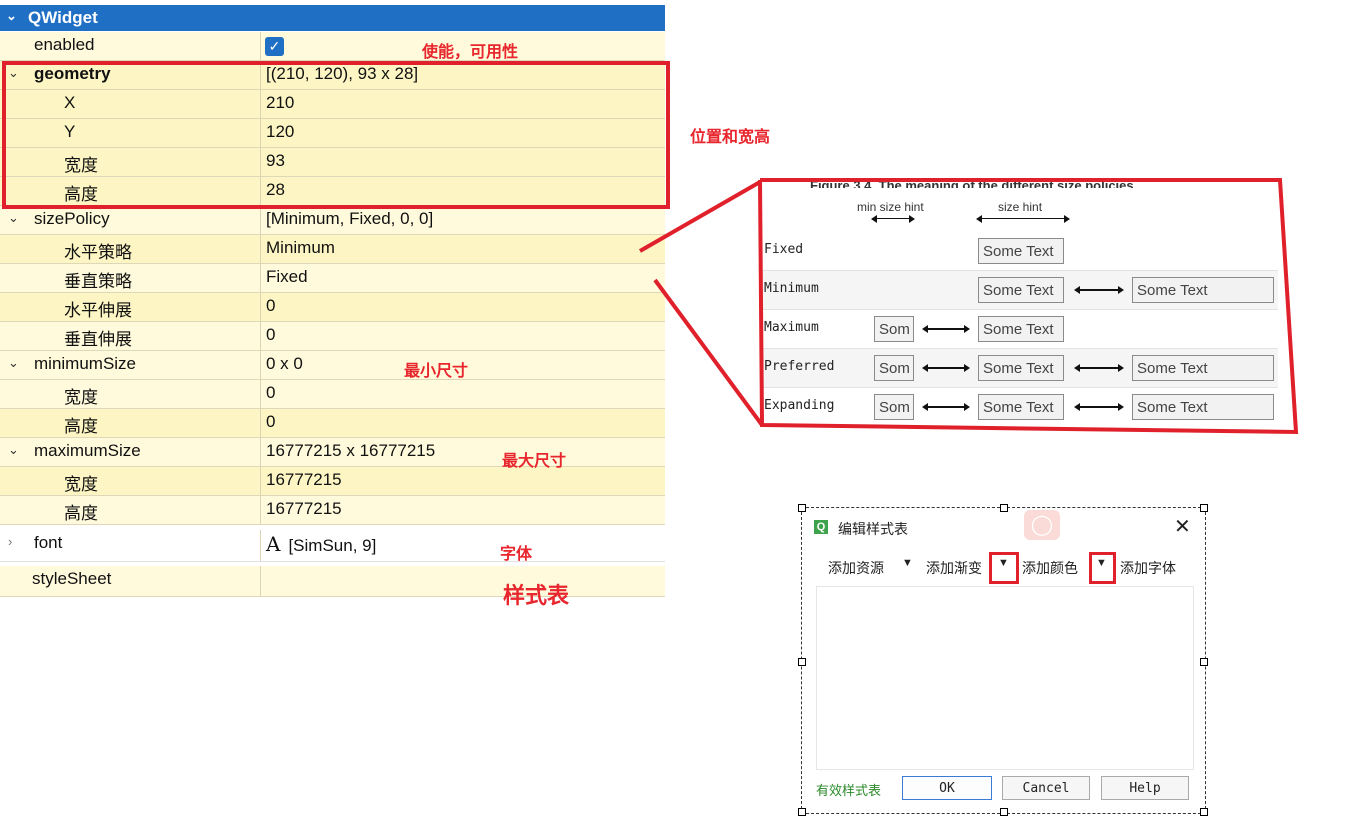 This screenshot has width=1347, height=827. Describe the element at coordinates (873, 529) in the screenshot. I see `dialog-title: 编辑样式表` at that location.